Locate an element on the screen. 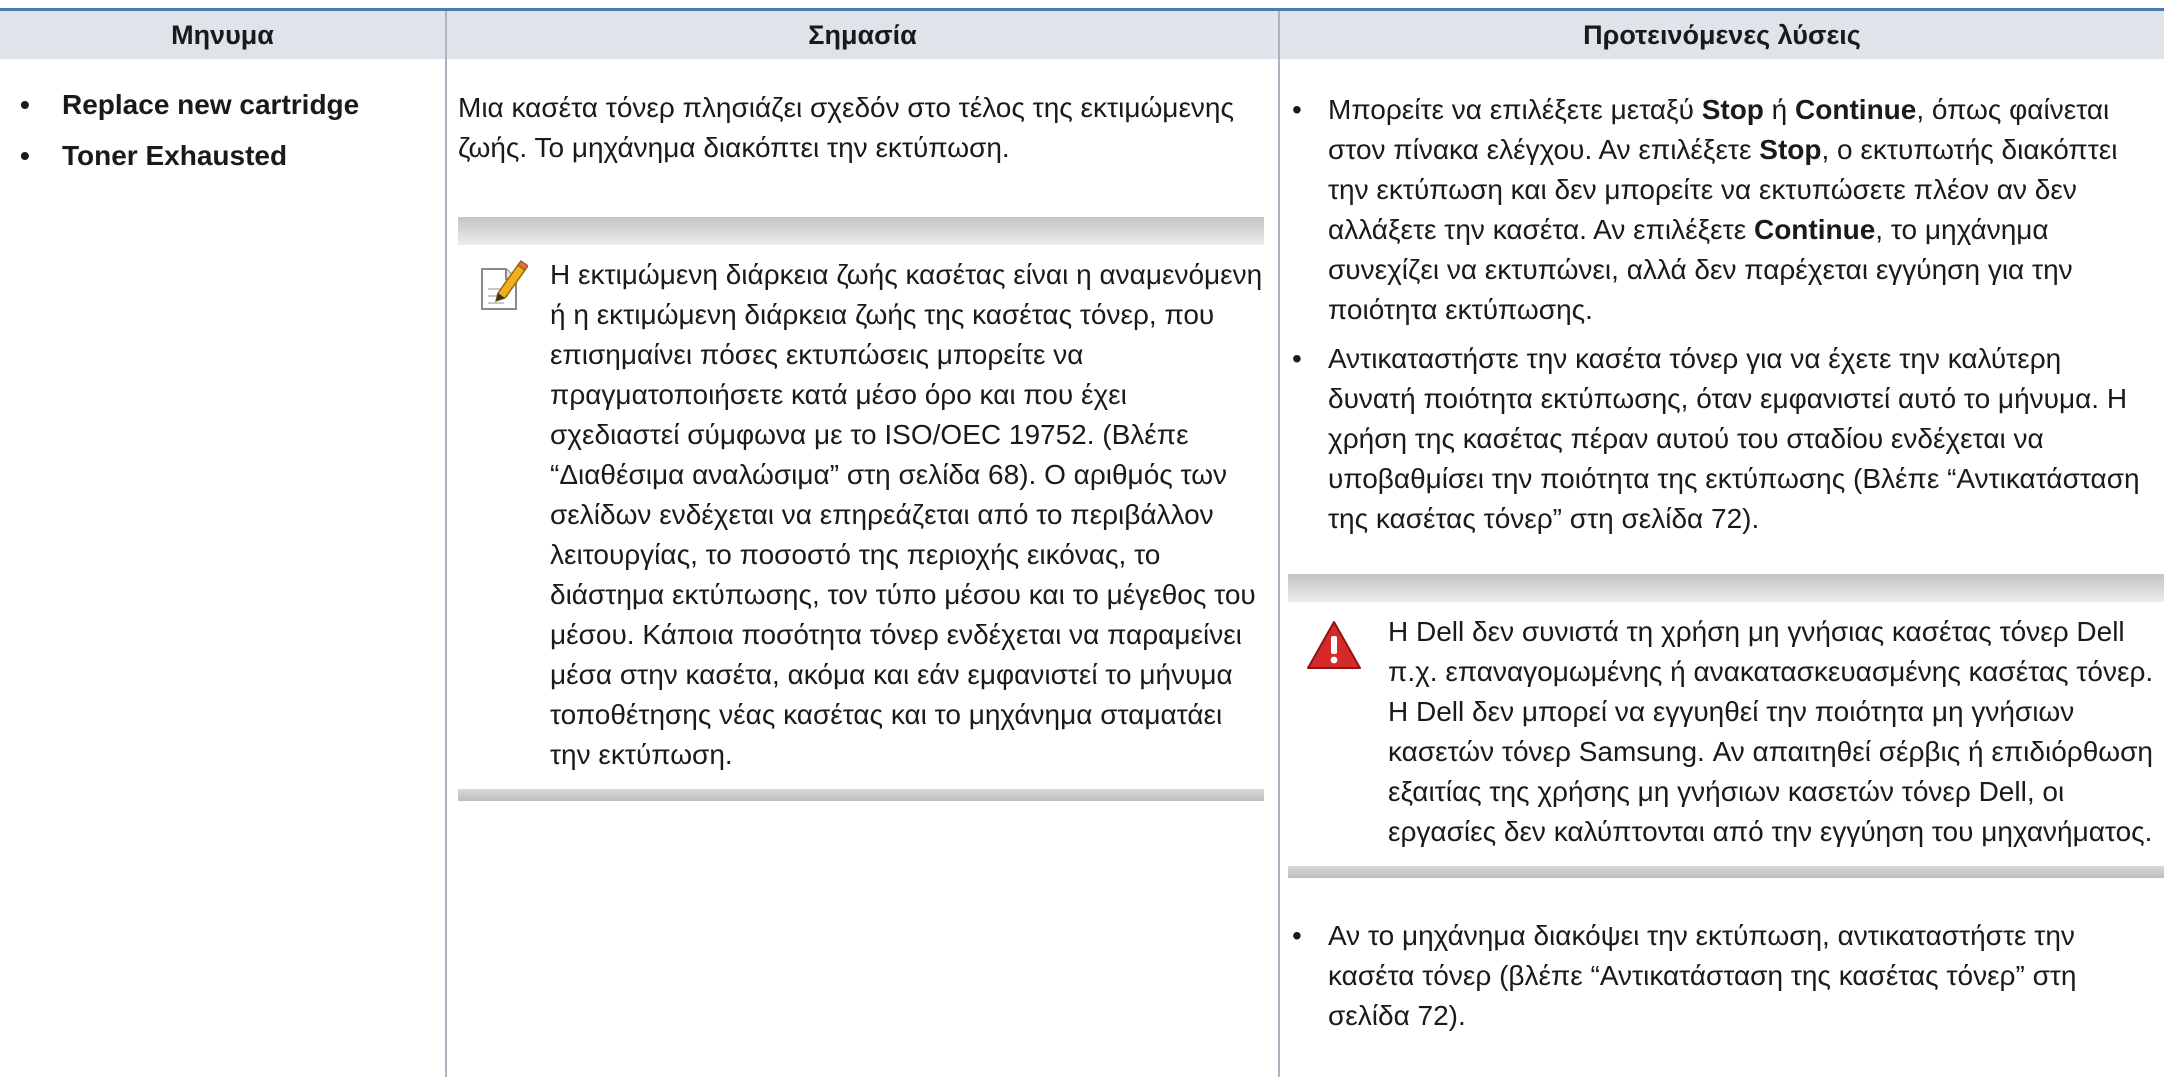 This screenshot has height=1077, width=2164. warning-icon is located at coordinates (1334, 647).